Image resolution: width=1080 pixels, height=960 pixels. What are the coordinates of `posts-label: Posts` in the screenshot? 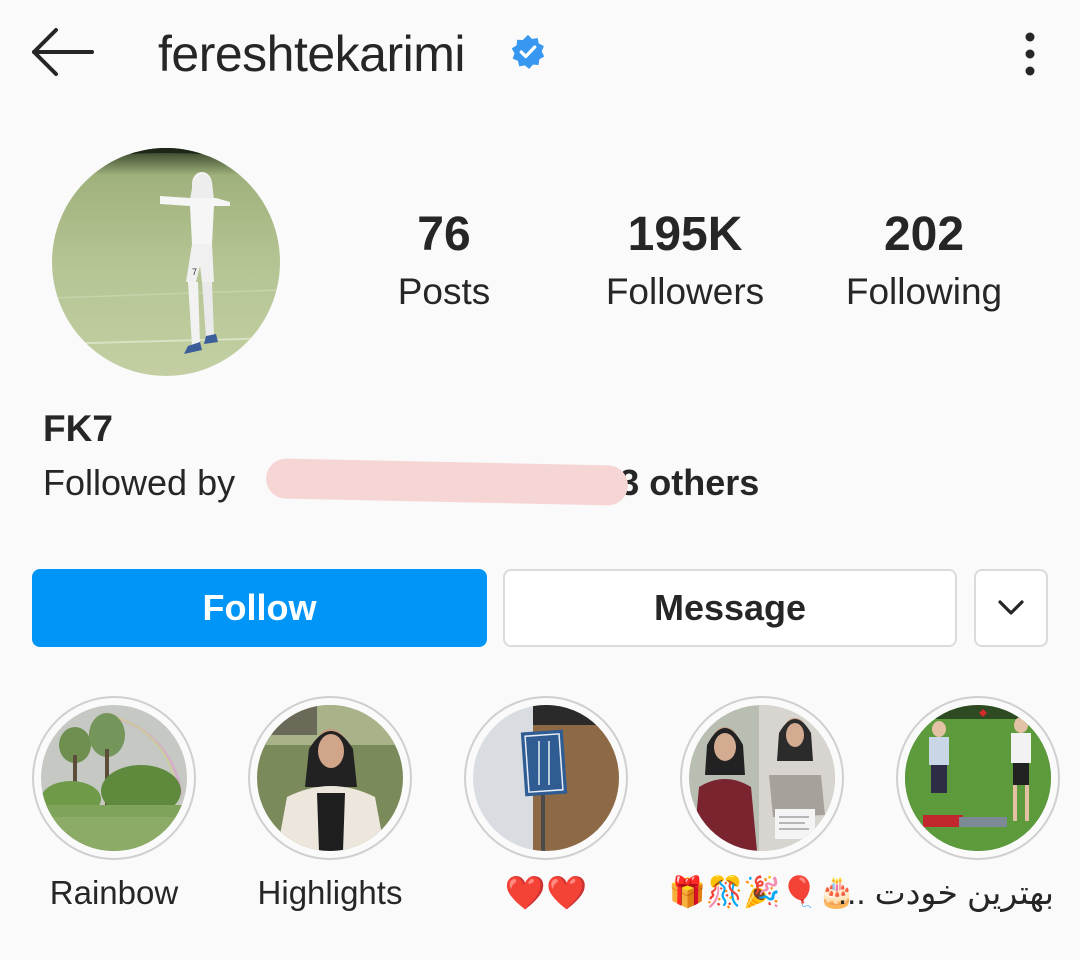 It's located at (444, 291).